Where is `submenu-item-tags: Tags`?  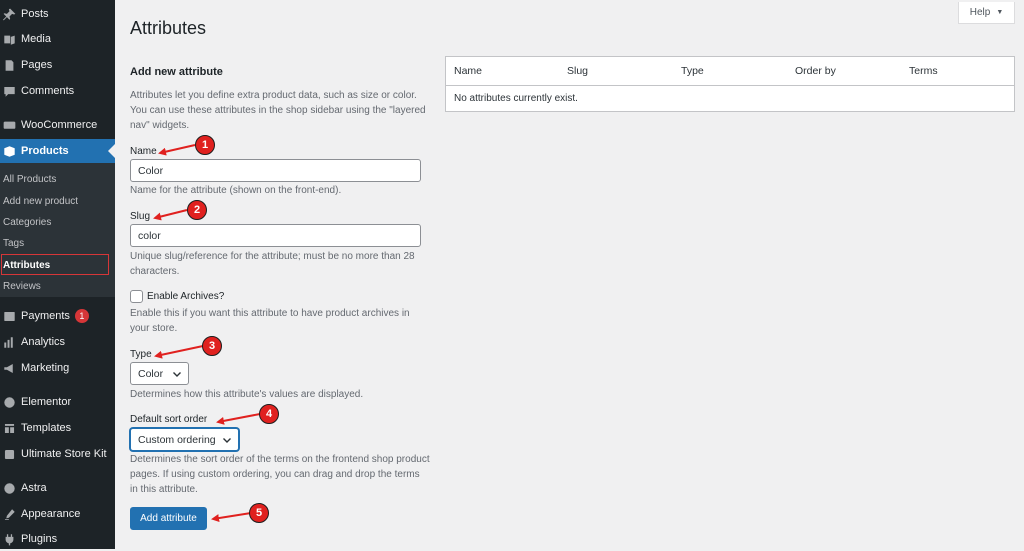
submenu-item-tags: Tags is located at coordinates (57, 243).